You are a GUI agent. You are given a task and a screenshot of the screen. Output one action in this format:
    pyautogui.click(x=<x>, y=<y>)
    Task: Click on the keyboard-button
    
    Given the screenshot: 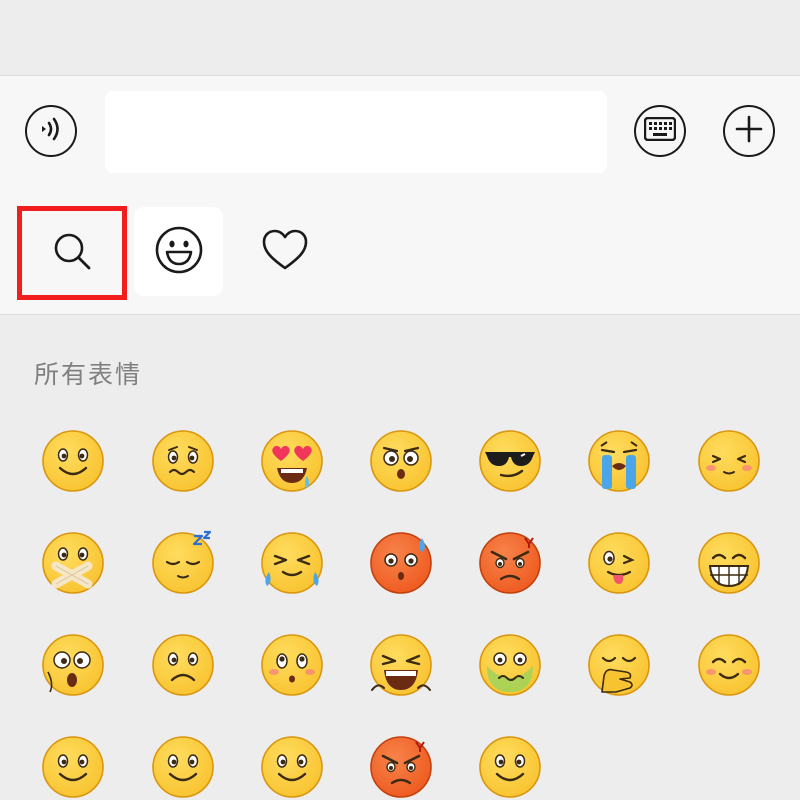 What is the action you would take?
    pyautogui.click(x=660, y=131)
    